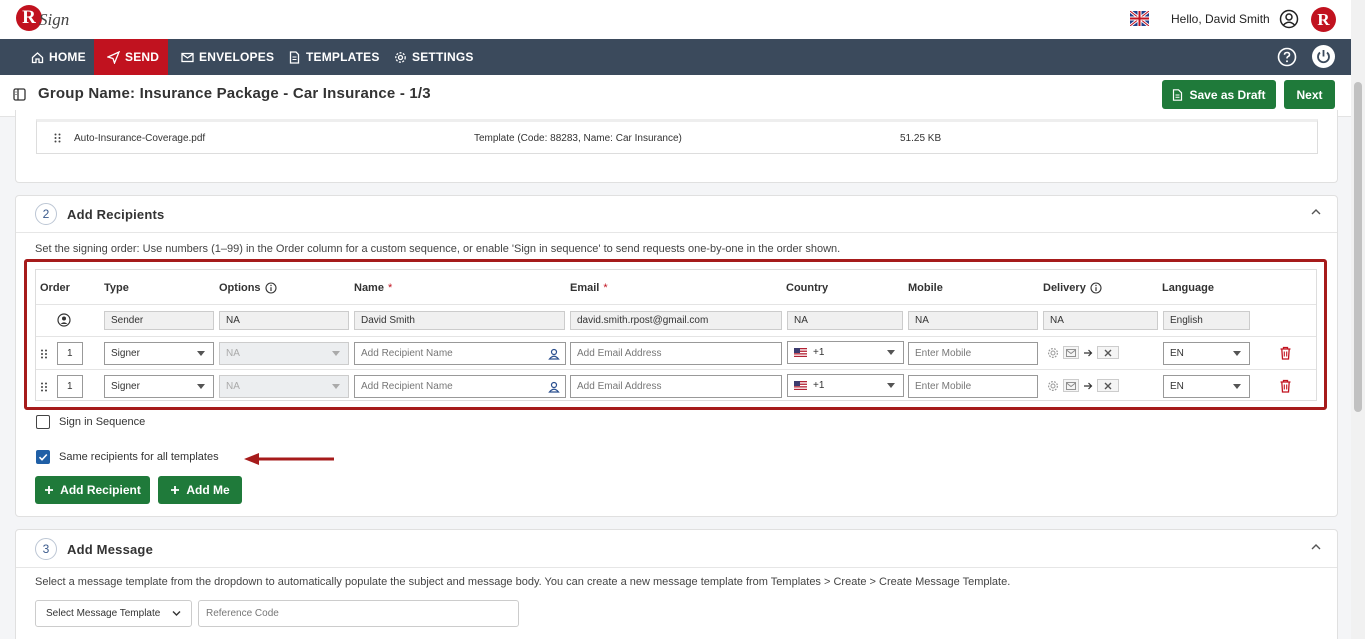 Image resolution: width=1365 pixels, height=639 pixels. I want to click on uk-flag-icon, so click(1139, 18).